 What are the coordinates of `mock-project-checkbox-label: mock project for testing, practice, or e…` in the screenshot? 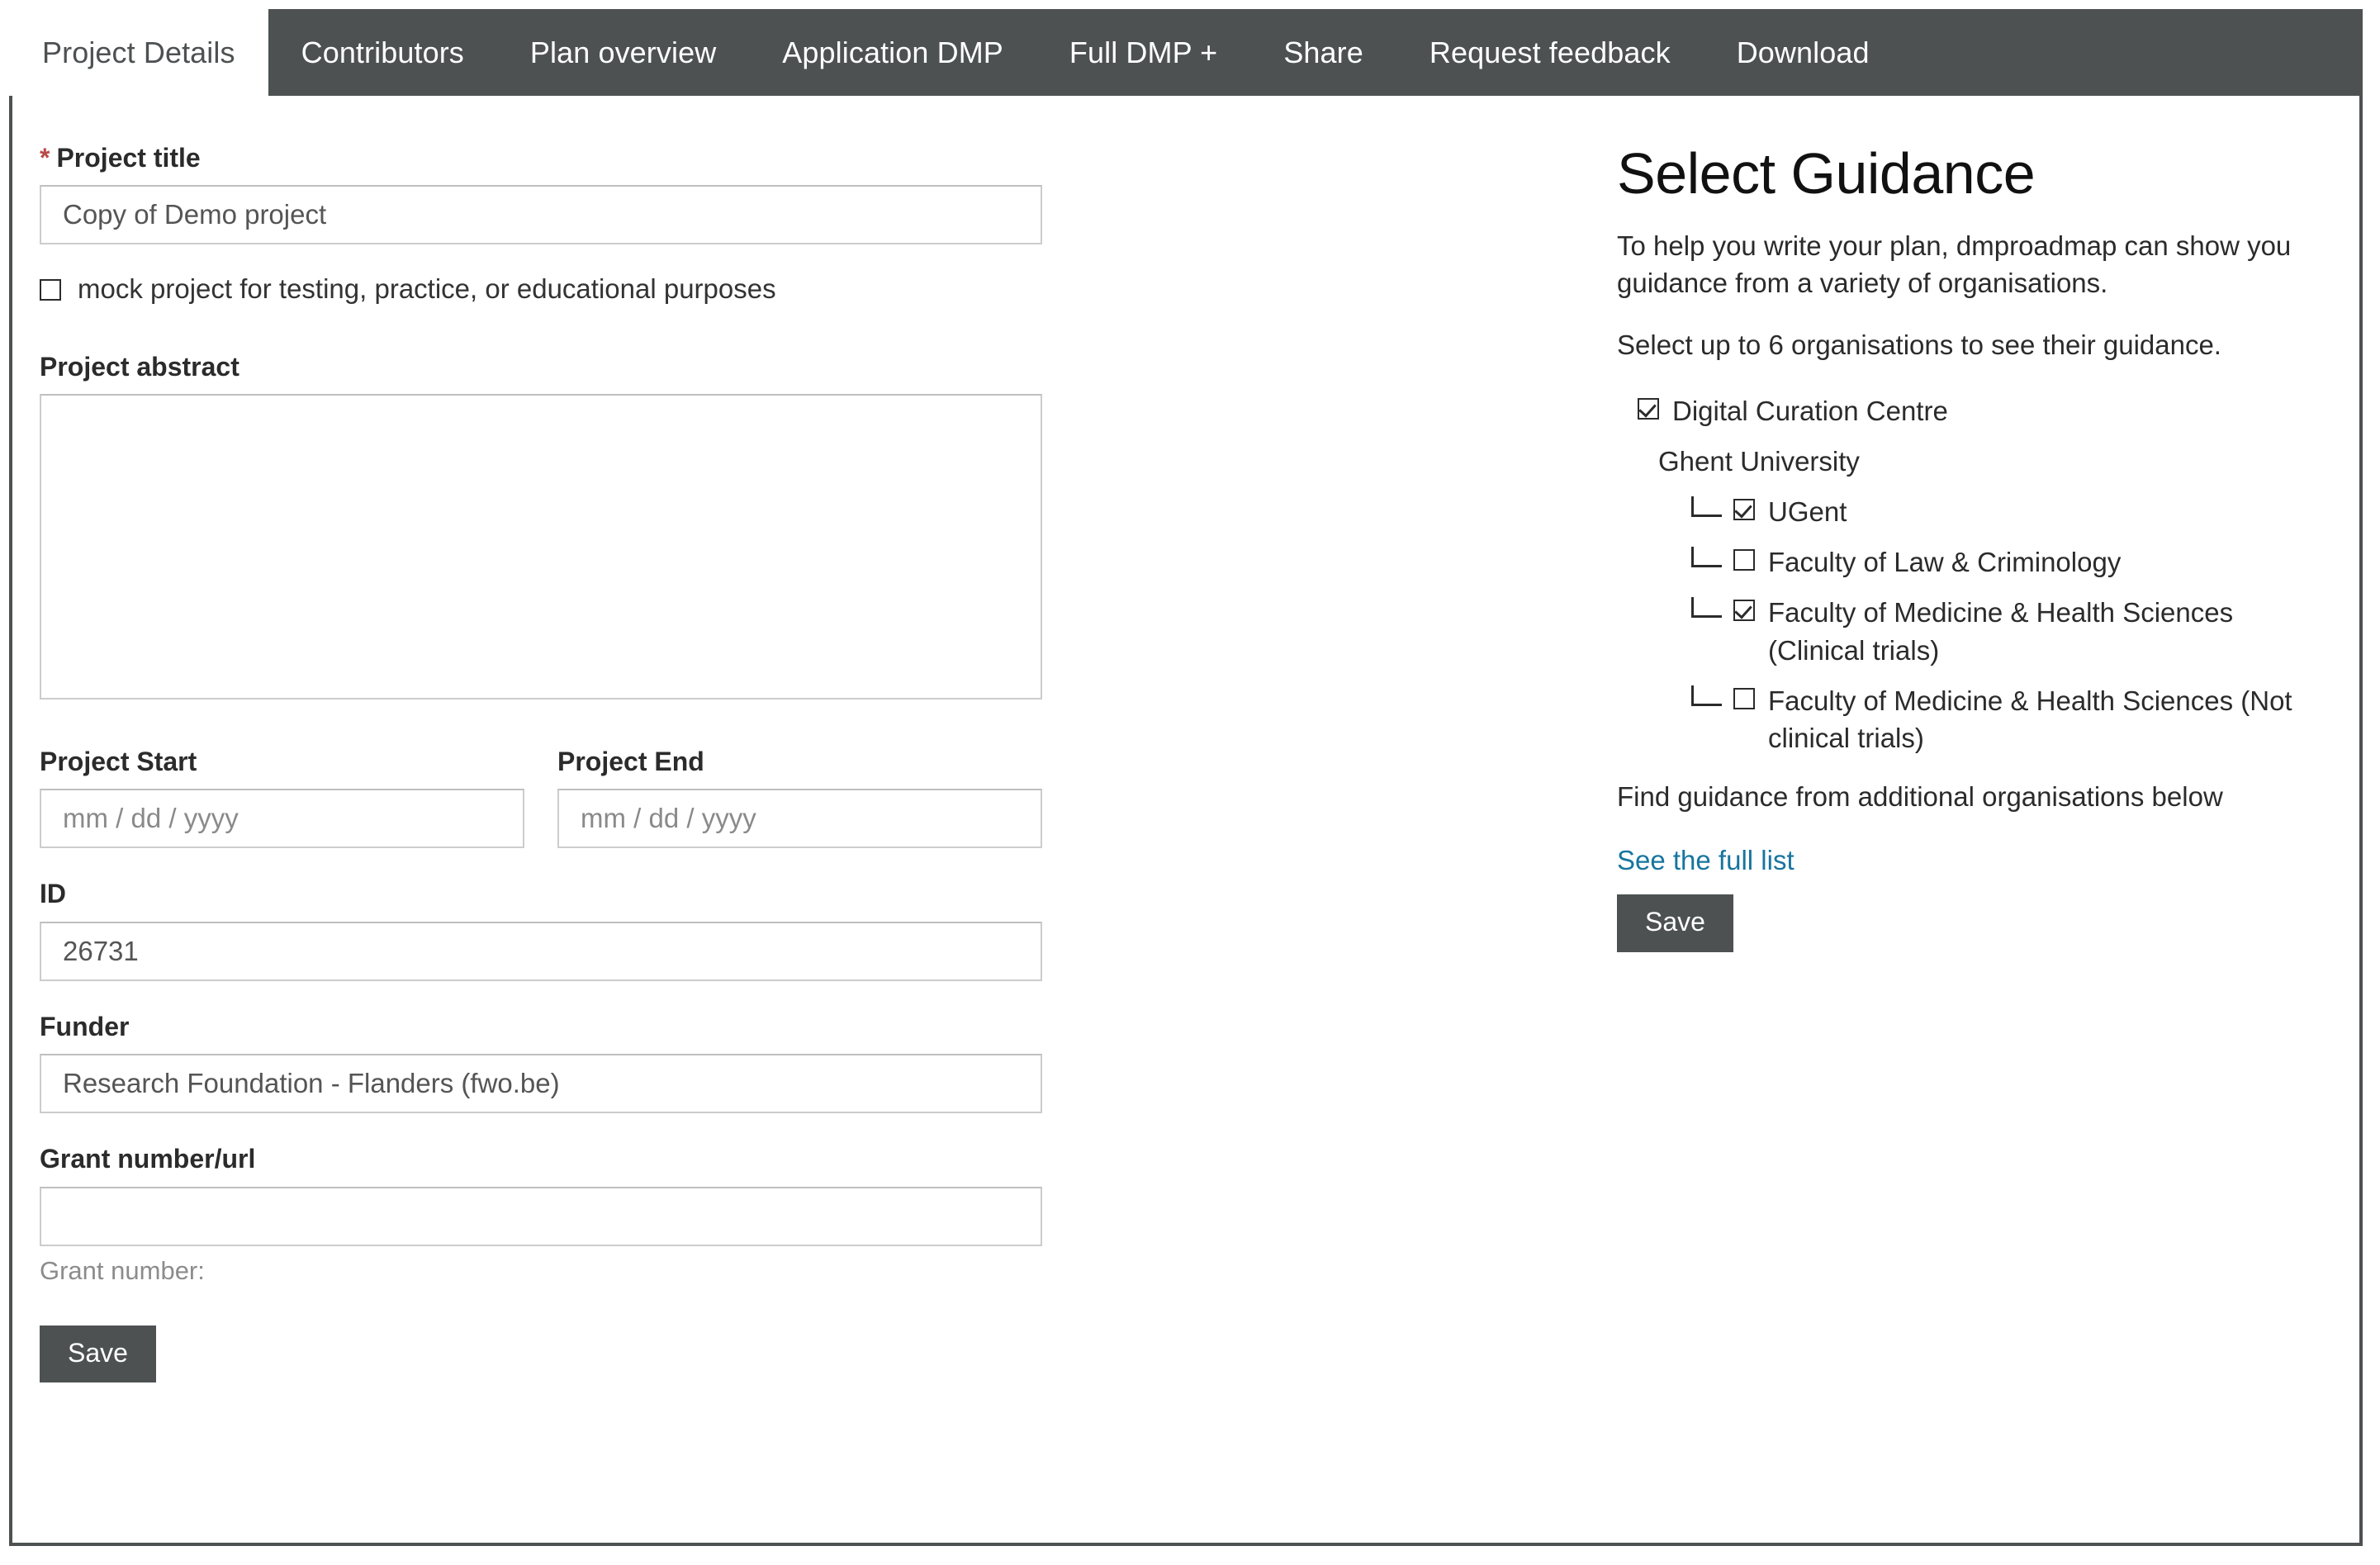 It's located at (427, 289).